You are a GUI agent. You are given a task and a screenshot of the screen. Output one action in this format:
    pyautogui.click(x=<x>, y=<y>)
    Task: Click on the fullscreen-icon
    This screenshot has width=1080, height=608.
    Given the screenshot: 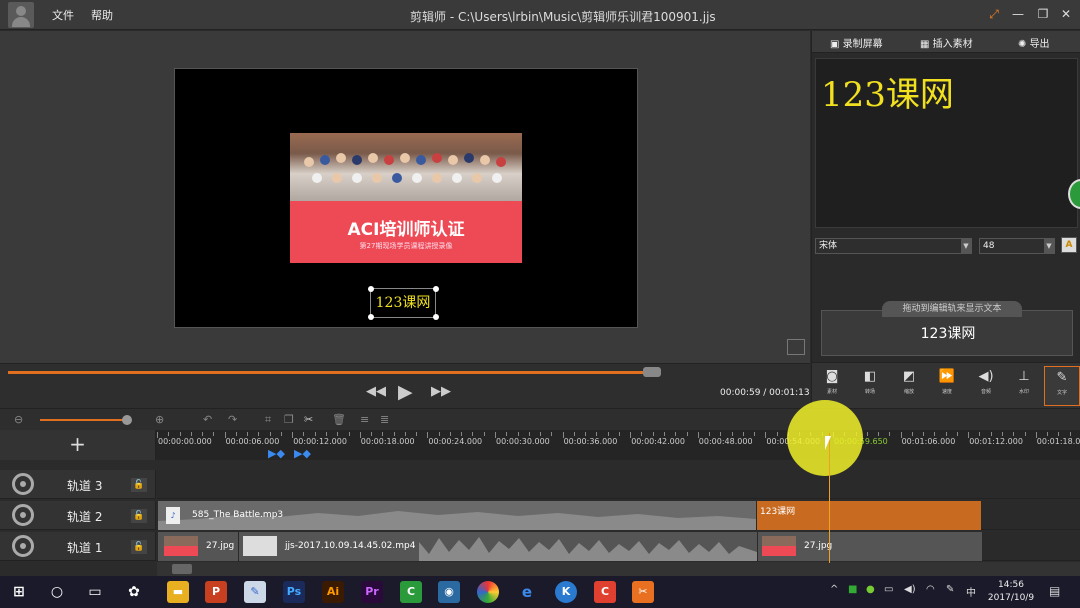 What is the action you would take?
    pyautogui.click(x=796, y=347)
    